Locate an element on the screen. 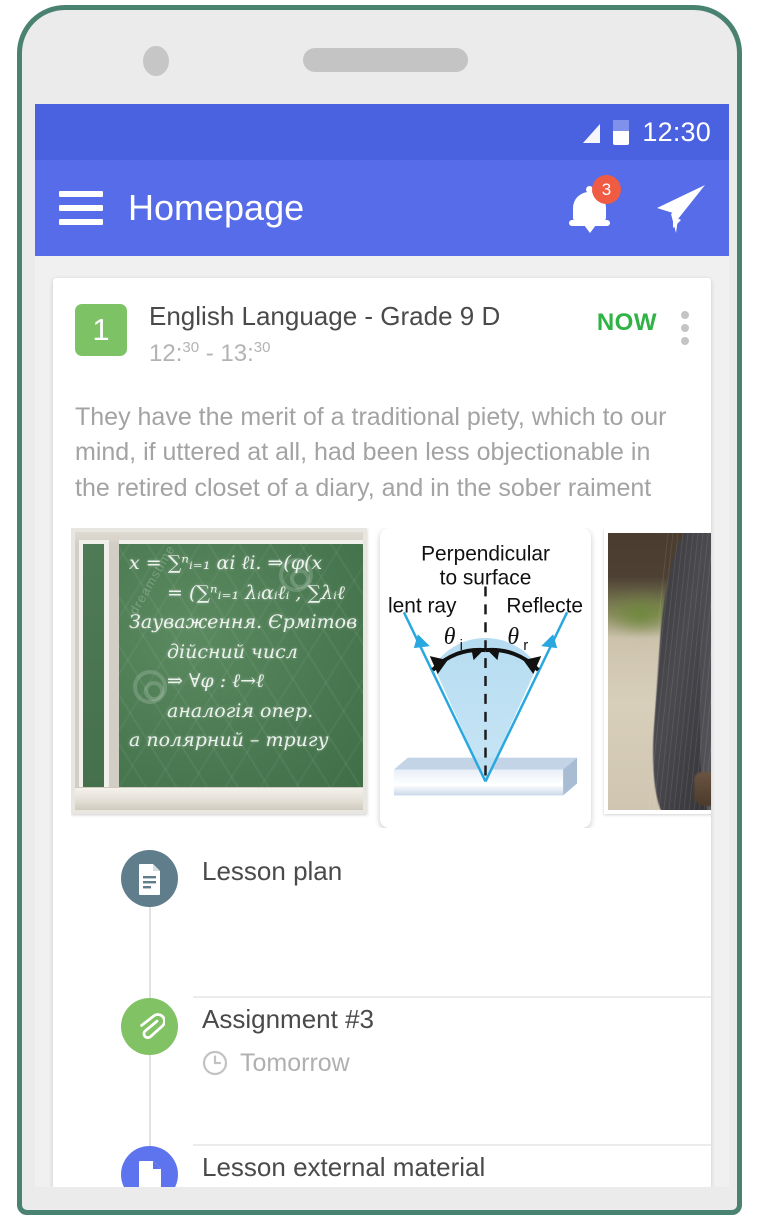 Image resolution: width=759 pixels, height=1215 pixels. front-camera-icon is located at coordinates (156, 61).